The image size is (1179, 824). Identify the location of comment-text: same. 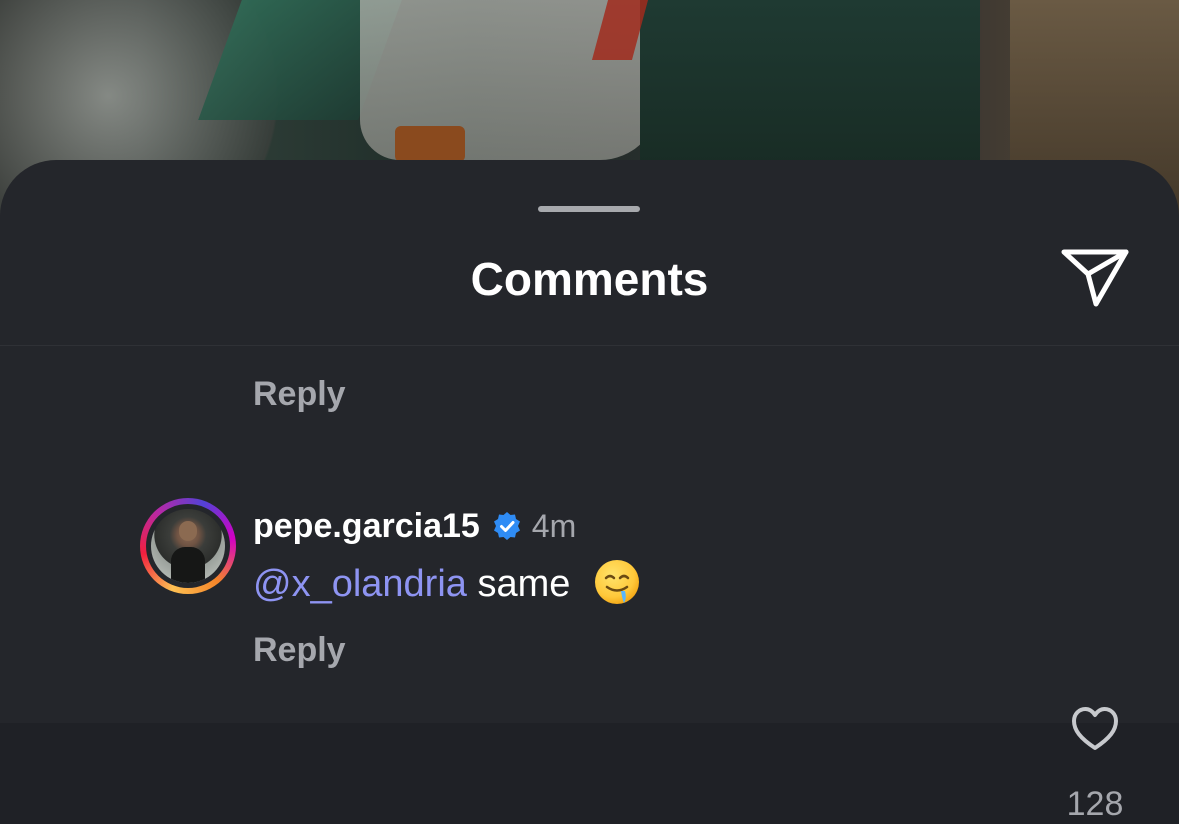
(524, 584).